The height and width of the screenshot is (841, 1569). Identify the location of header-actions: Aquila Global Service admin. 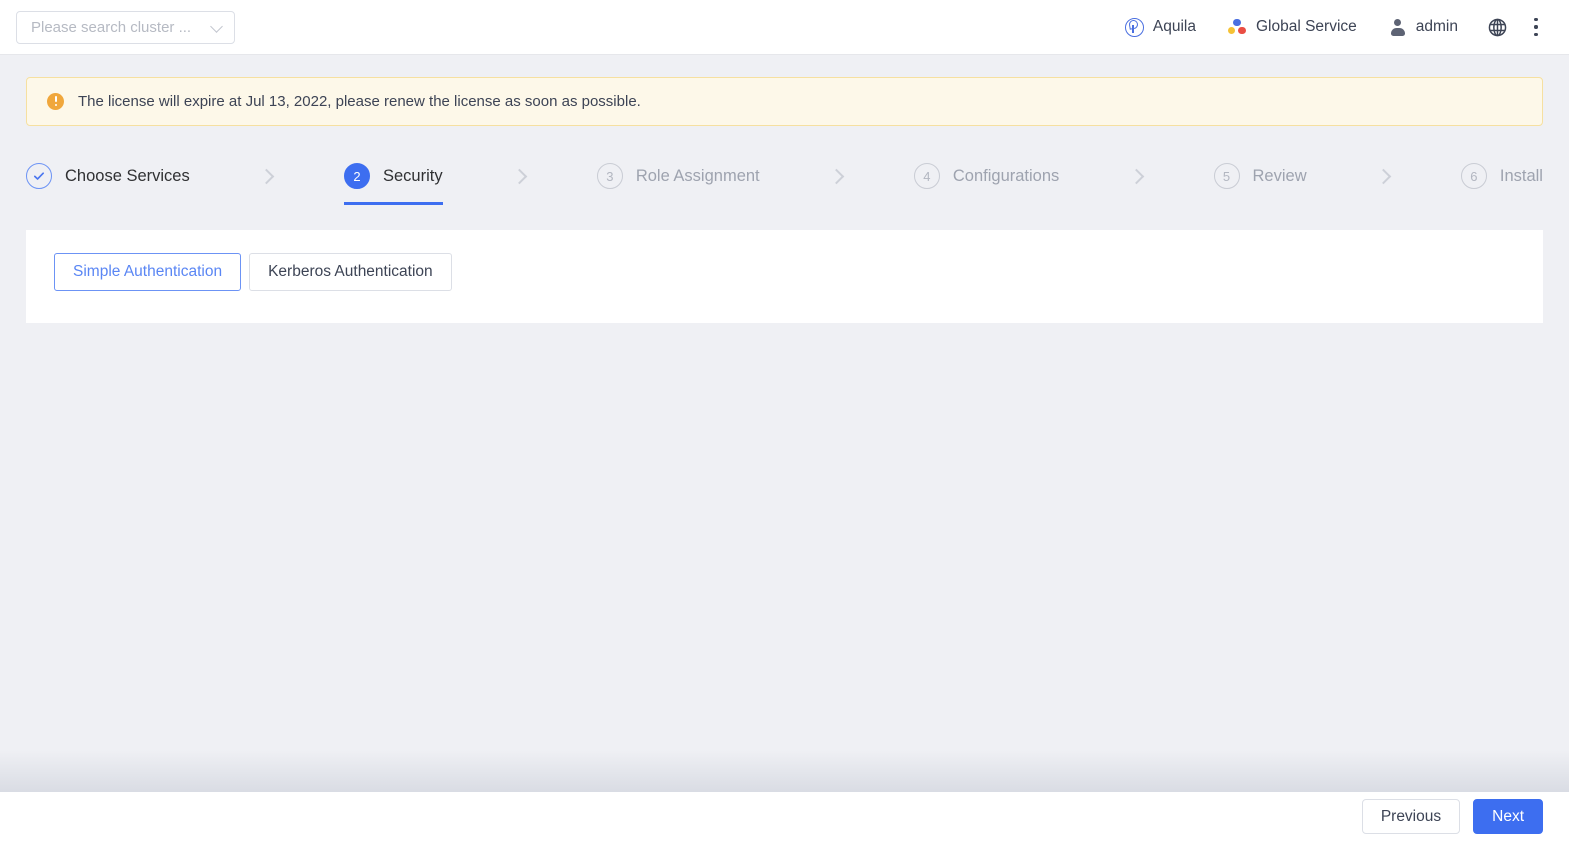
(1330, 27).